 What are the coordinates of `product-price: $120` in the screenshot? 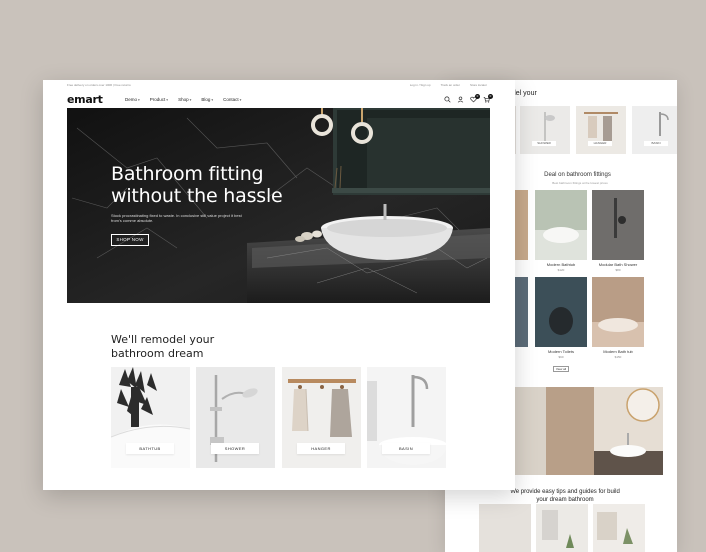 It's located at (561, 270).